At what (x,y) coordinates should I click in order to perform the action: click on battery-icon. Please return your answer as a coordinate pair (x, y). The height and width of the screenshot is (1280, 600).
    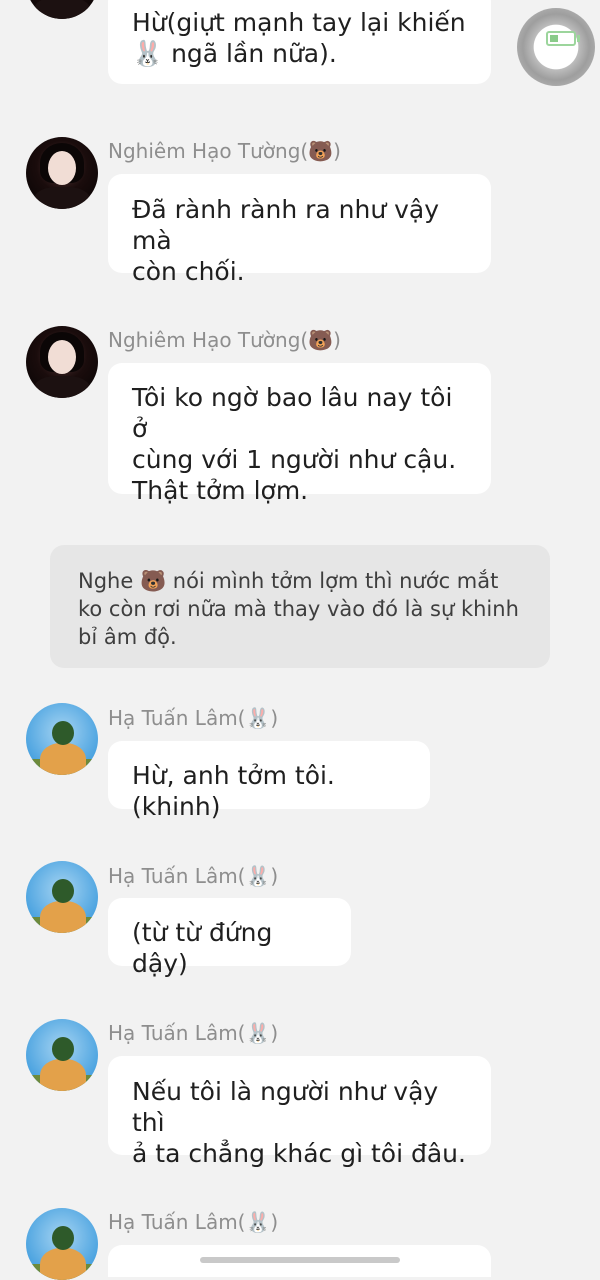
    Looking at the image, I should click on (561, 38).